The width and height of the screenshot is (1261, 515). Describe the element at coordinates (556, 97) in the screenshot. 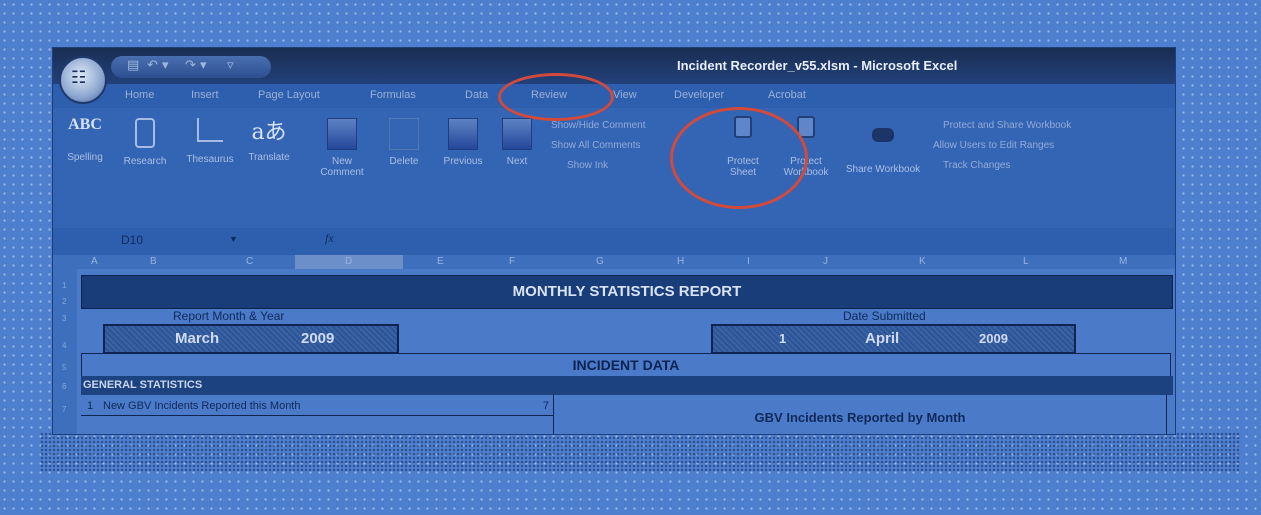

I see `review-tab-highlight-circle` at that location.